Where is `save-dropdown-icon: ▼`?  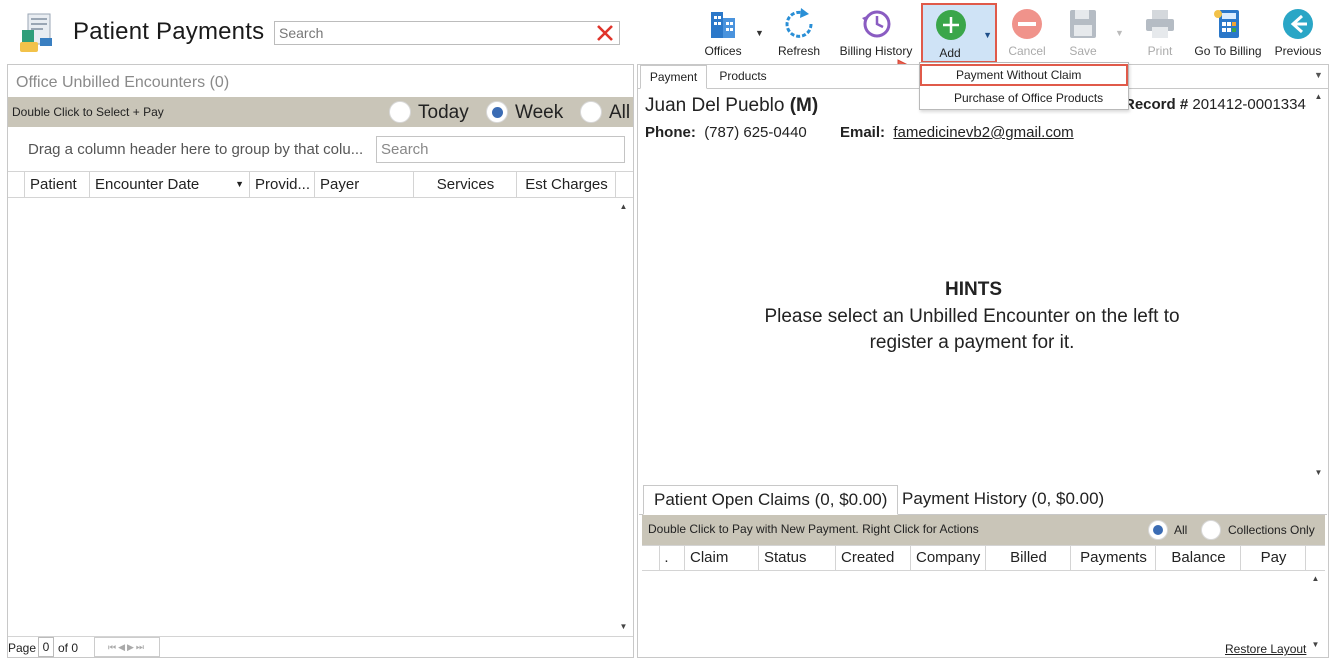
save-dropdown-icon: ▼ is located at coordinates (1119, 33).